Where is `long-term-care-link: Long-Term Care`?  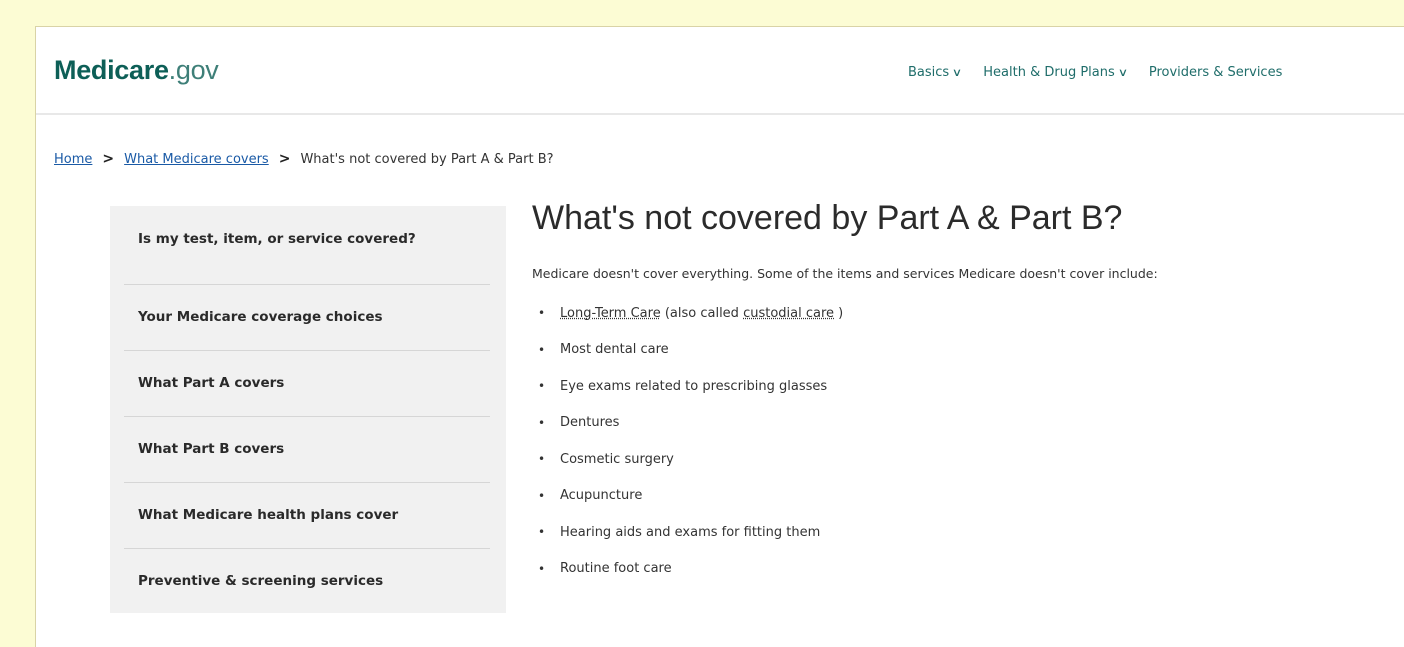 long-term-care-link: Long-Term Care is located at coordinates (610, 313).